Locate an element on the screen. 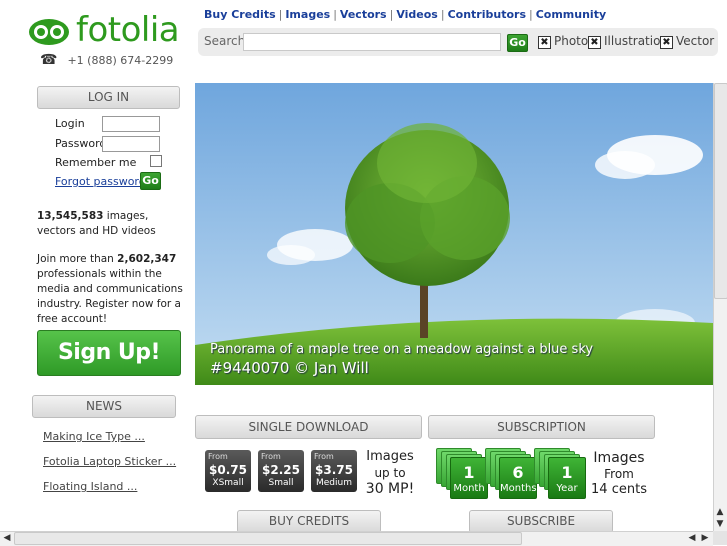 The width and height of the screenshot is (727, 546). sign-up-button: Sign Up! is located at coordinates (109, 353).